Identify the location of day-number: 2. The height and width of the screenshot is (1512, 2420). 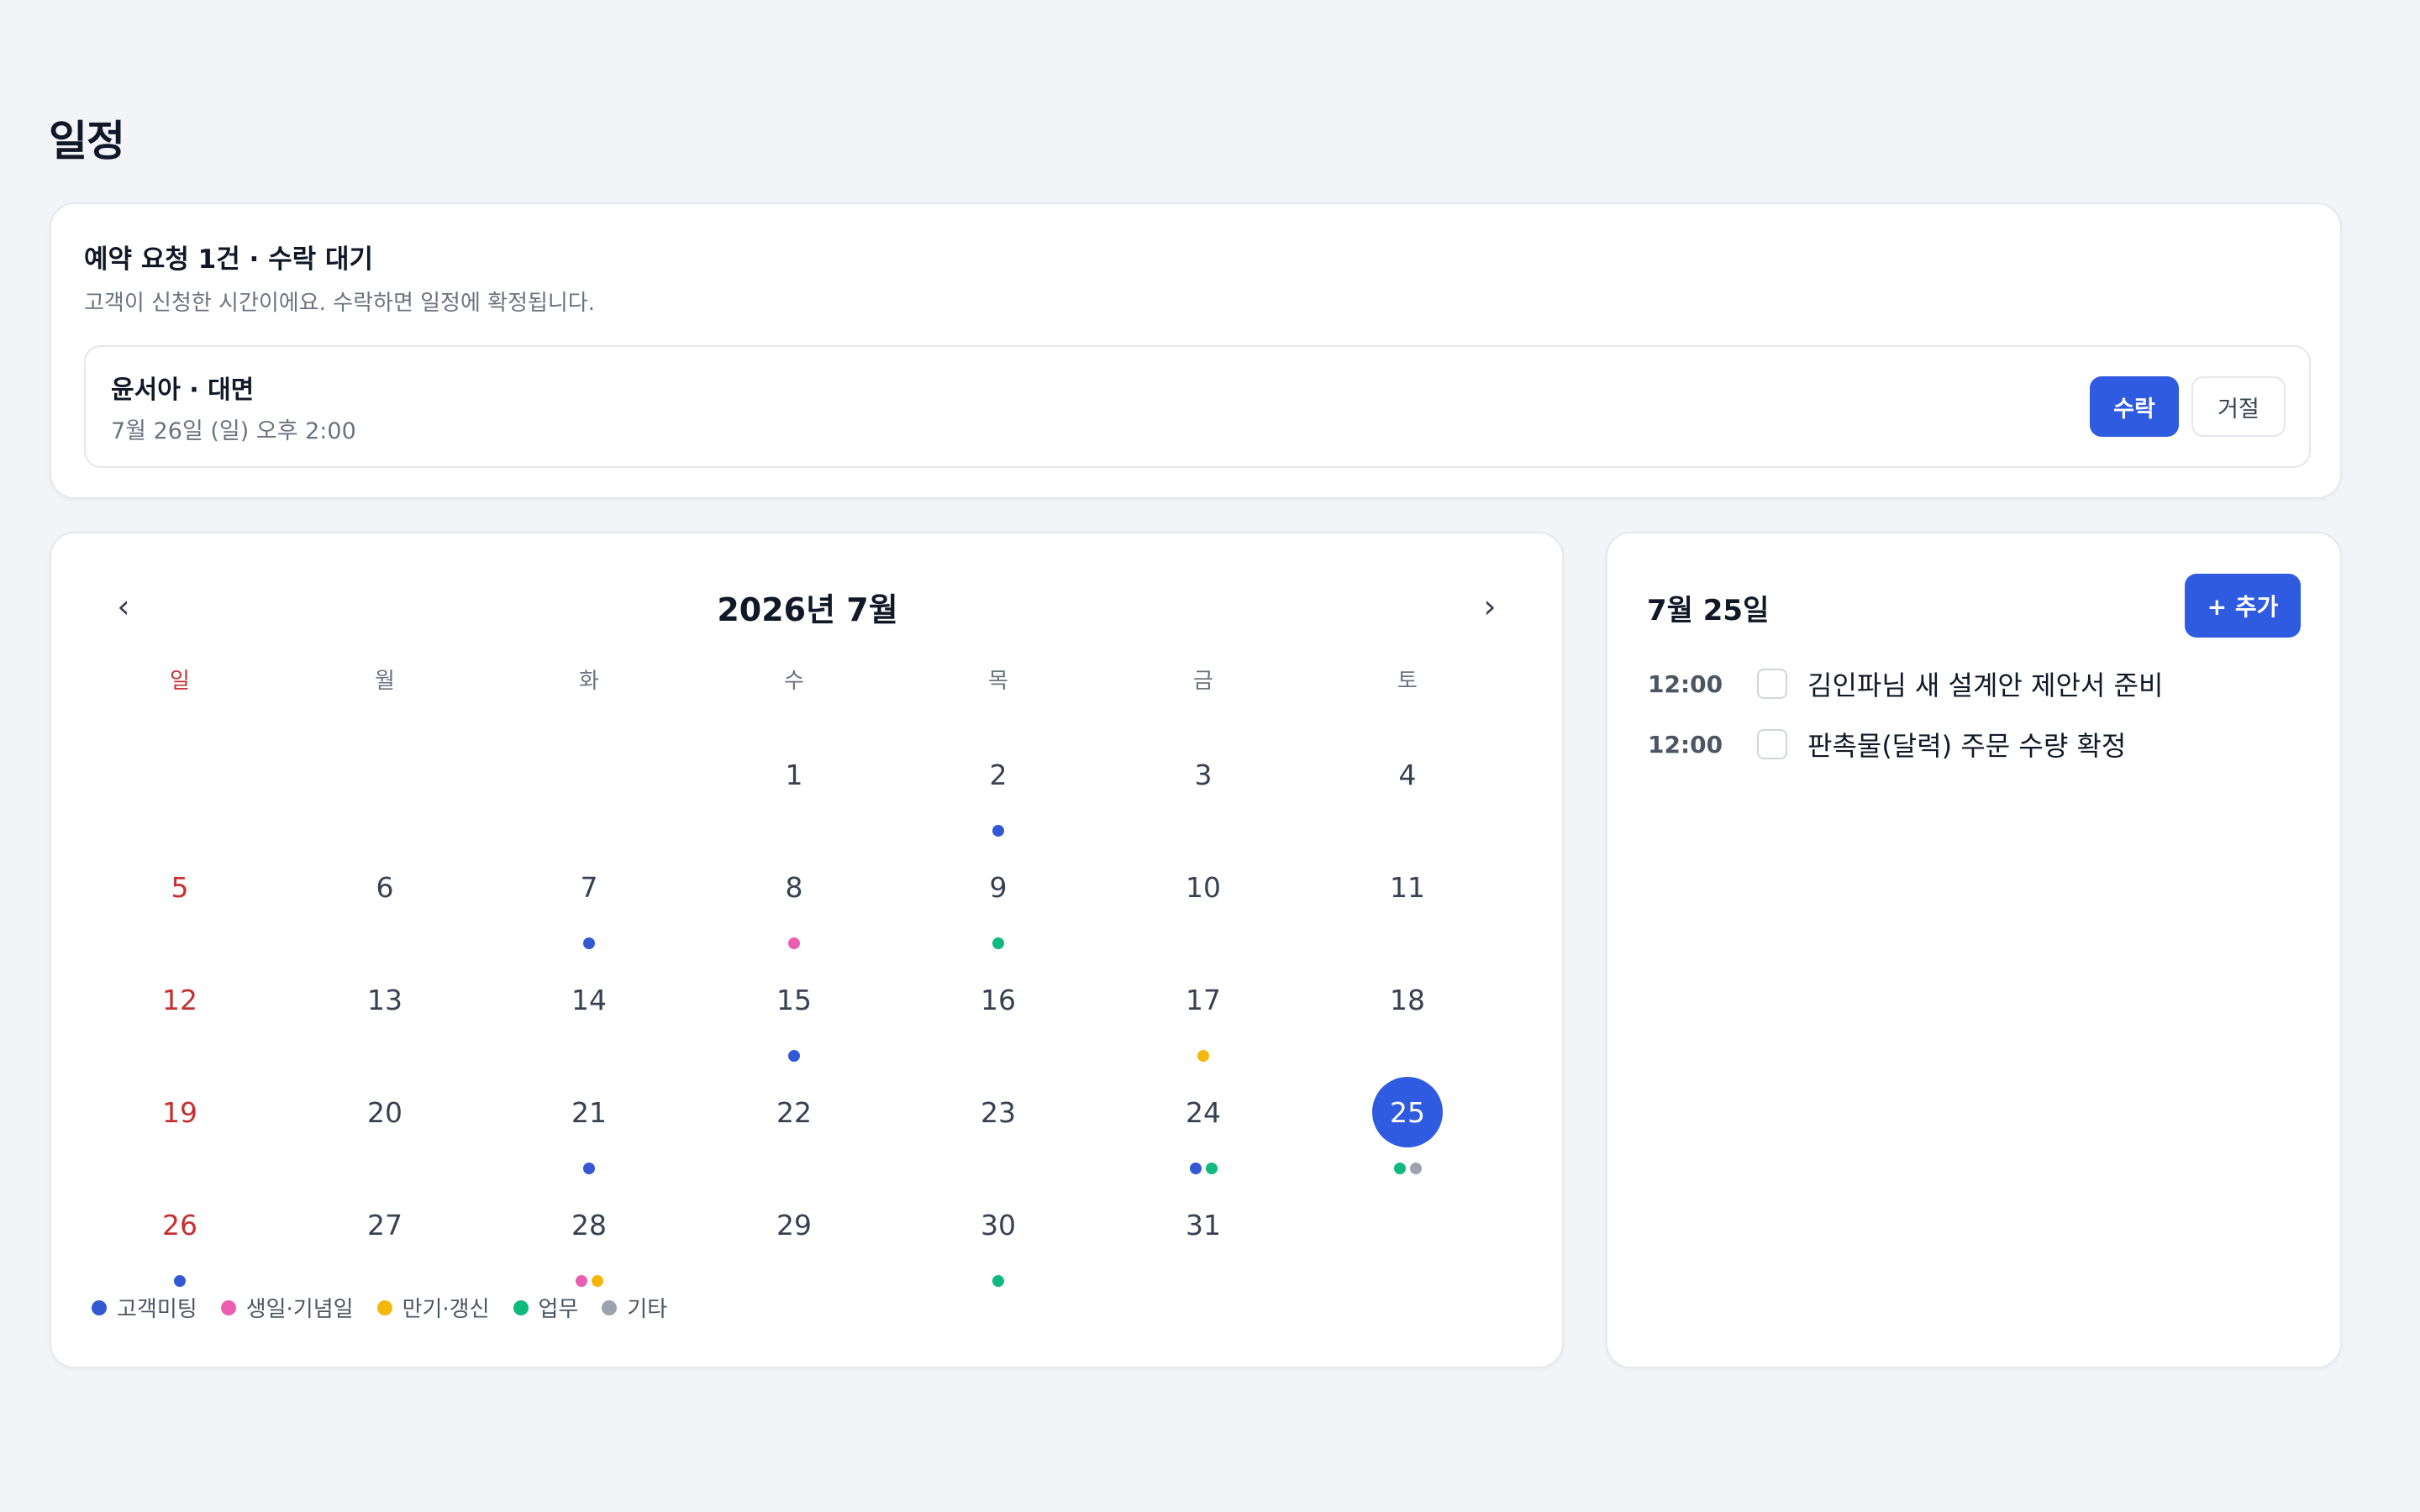
(998, 774).